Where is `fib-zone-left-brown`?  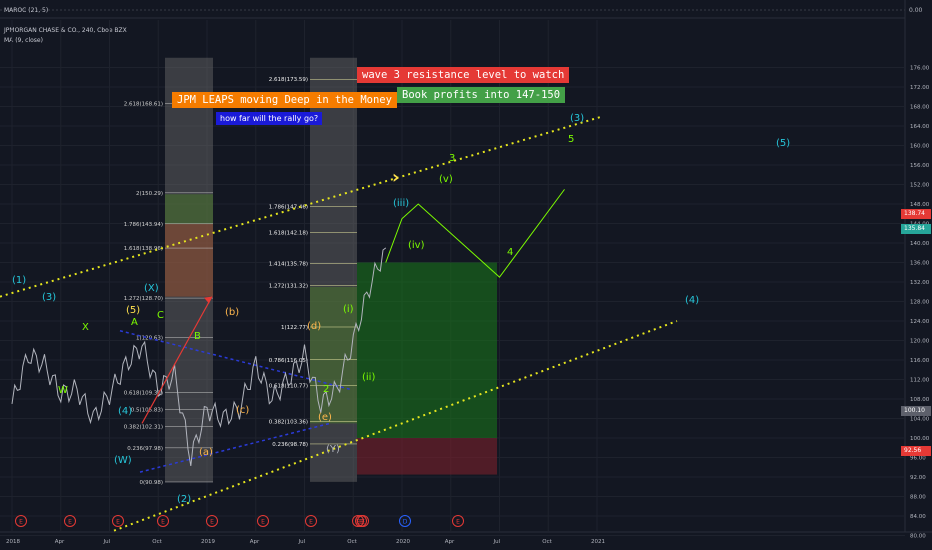 fib-zone-left-brown is located at coordinates (189, 260).